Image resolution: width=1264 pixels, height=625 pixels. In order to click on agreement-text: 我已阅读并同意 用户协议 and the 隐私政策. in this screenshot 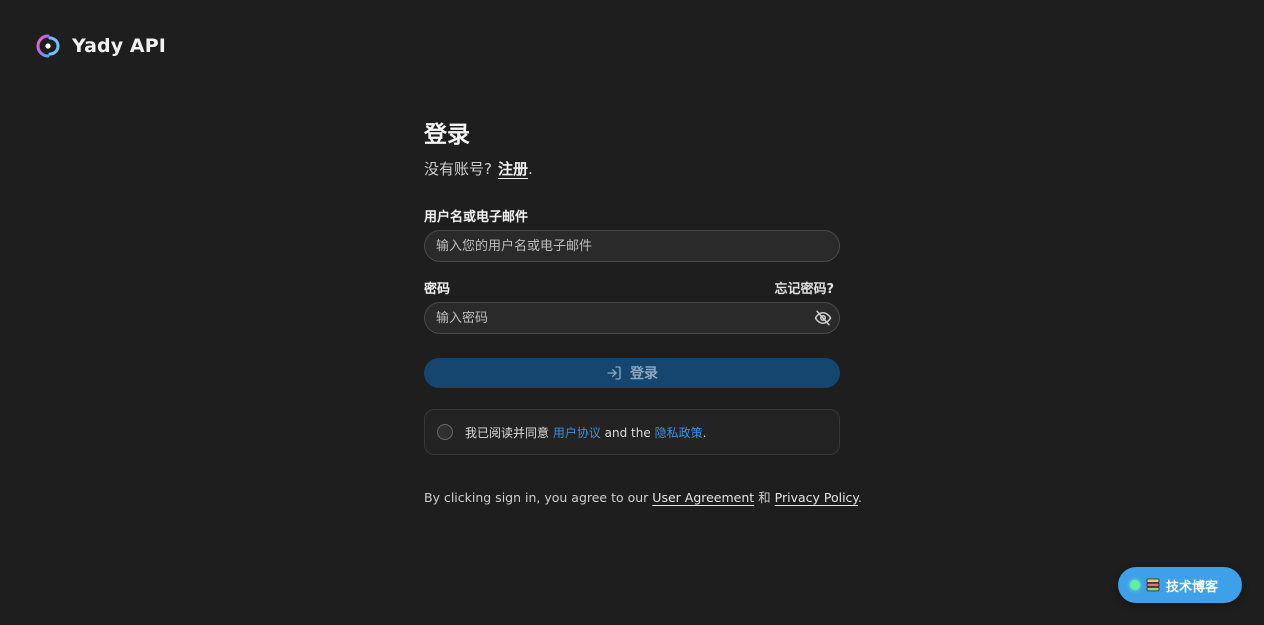, I will do `click(585, 432)`.